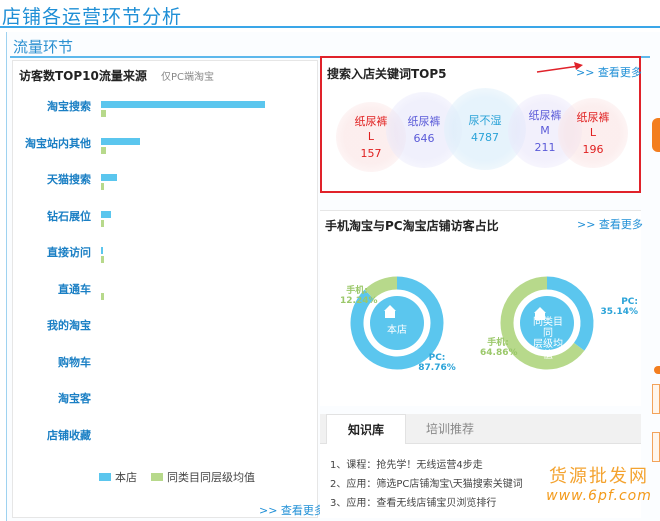  I want to click on knowledge-item-2: 2、应用：筛选PC店铺淘宝\天猫搜索关键词, so click(426, 484).